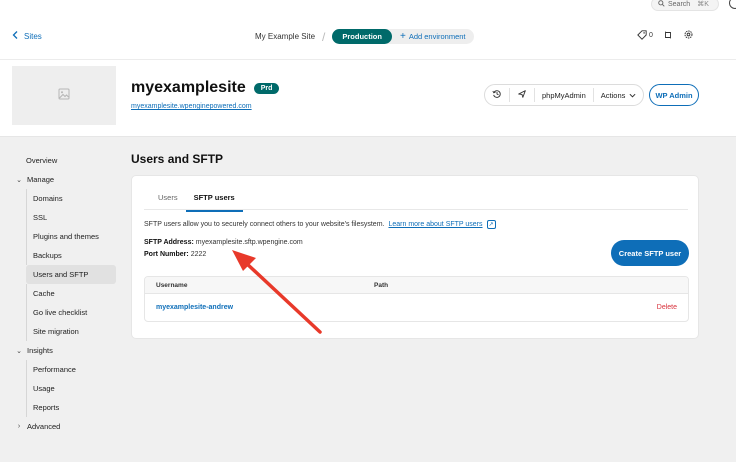  I want to click on sidebar-item-label: Domains, so click(48, 198).